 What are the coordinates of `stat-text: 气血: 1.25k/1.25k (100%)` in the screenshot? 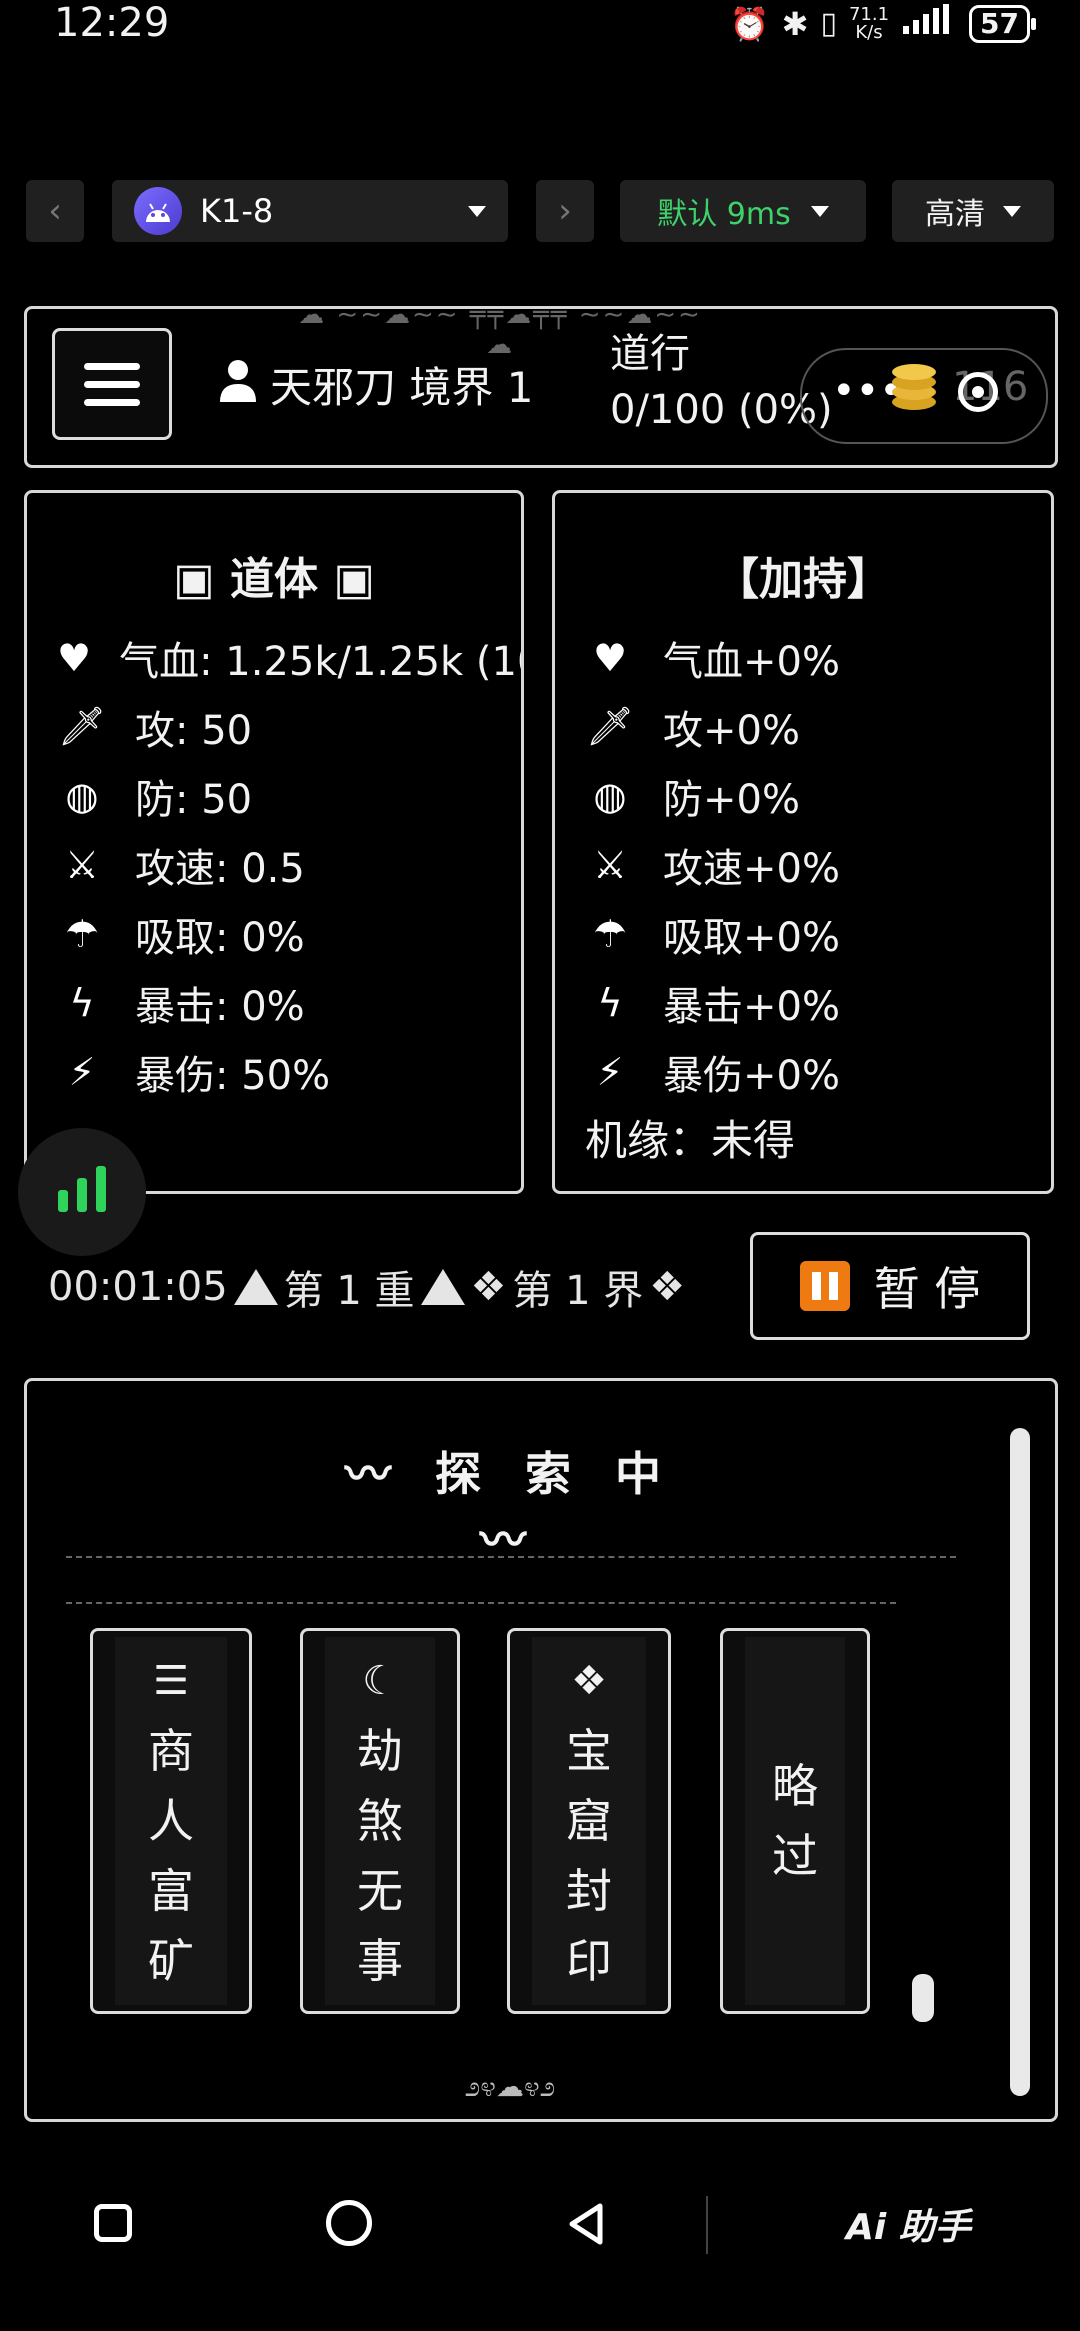 It's located at (320, 661).